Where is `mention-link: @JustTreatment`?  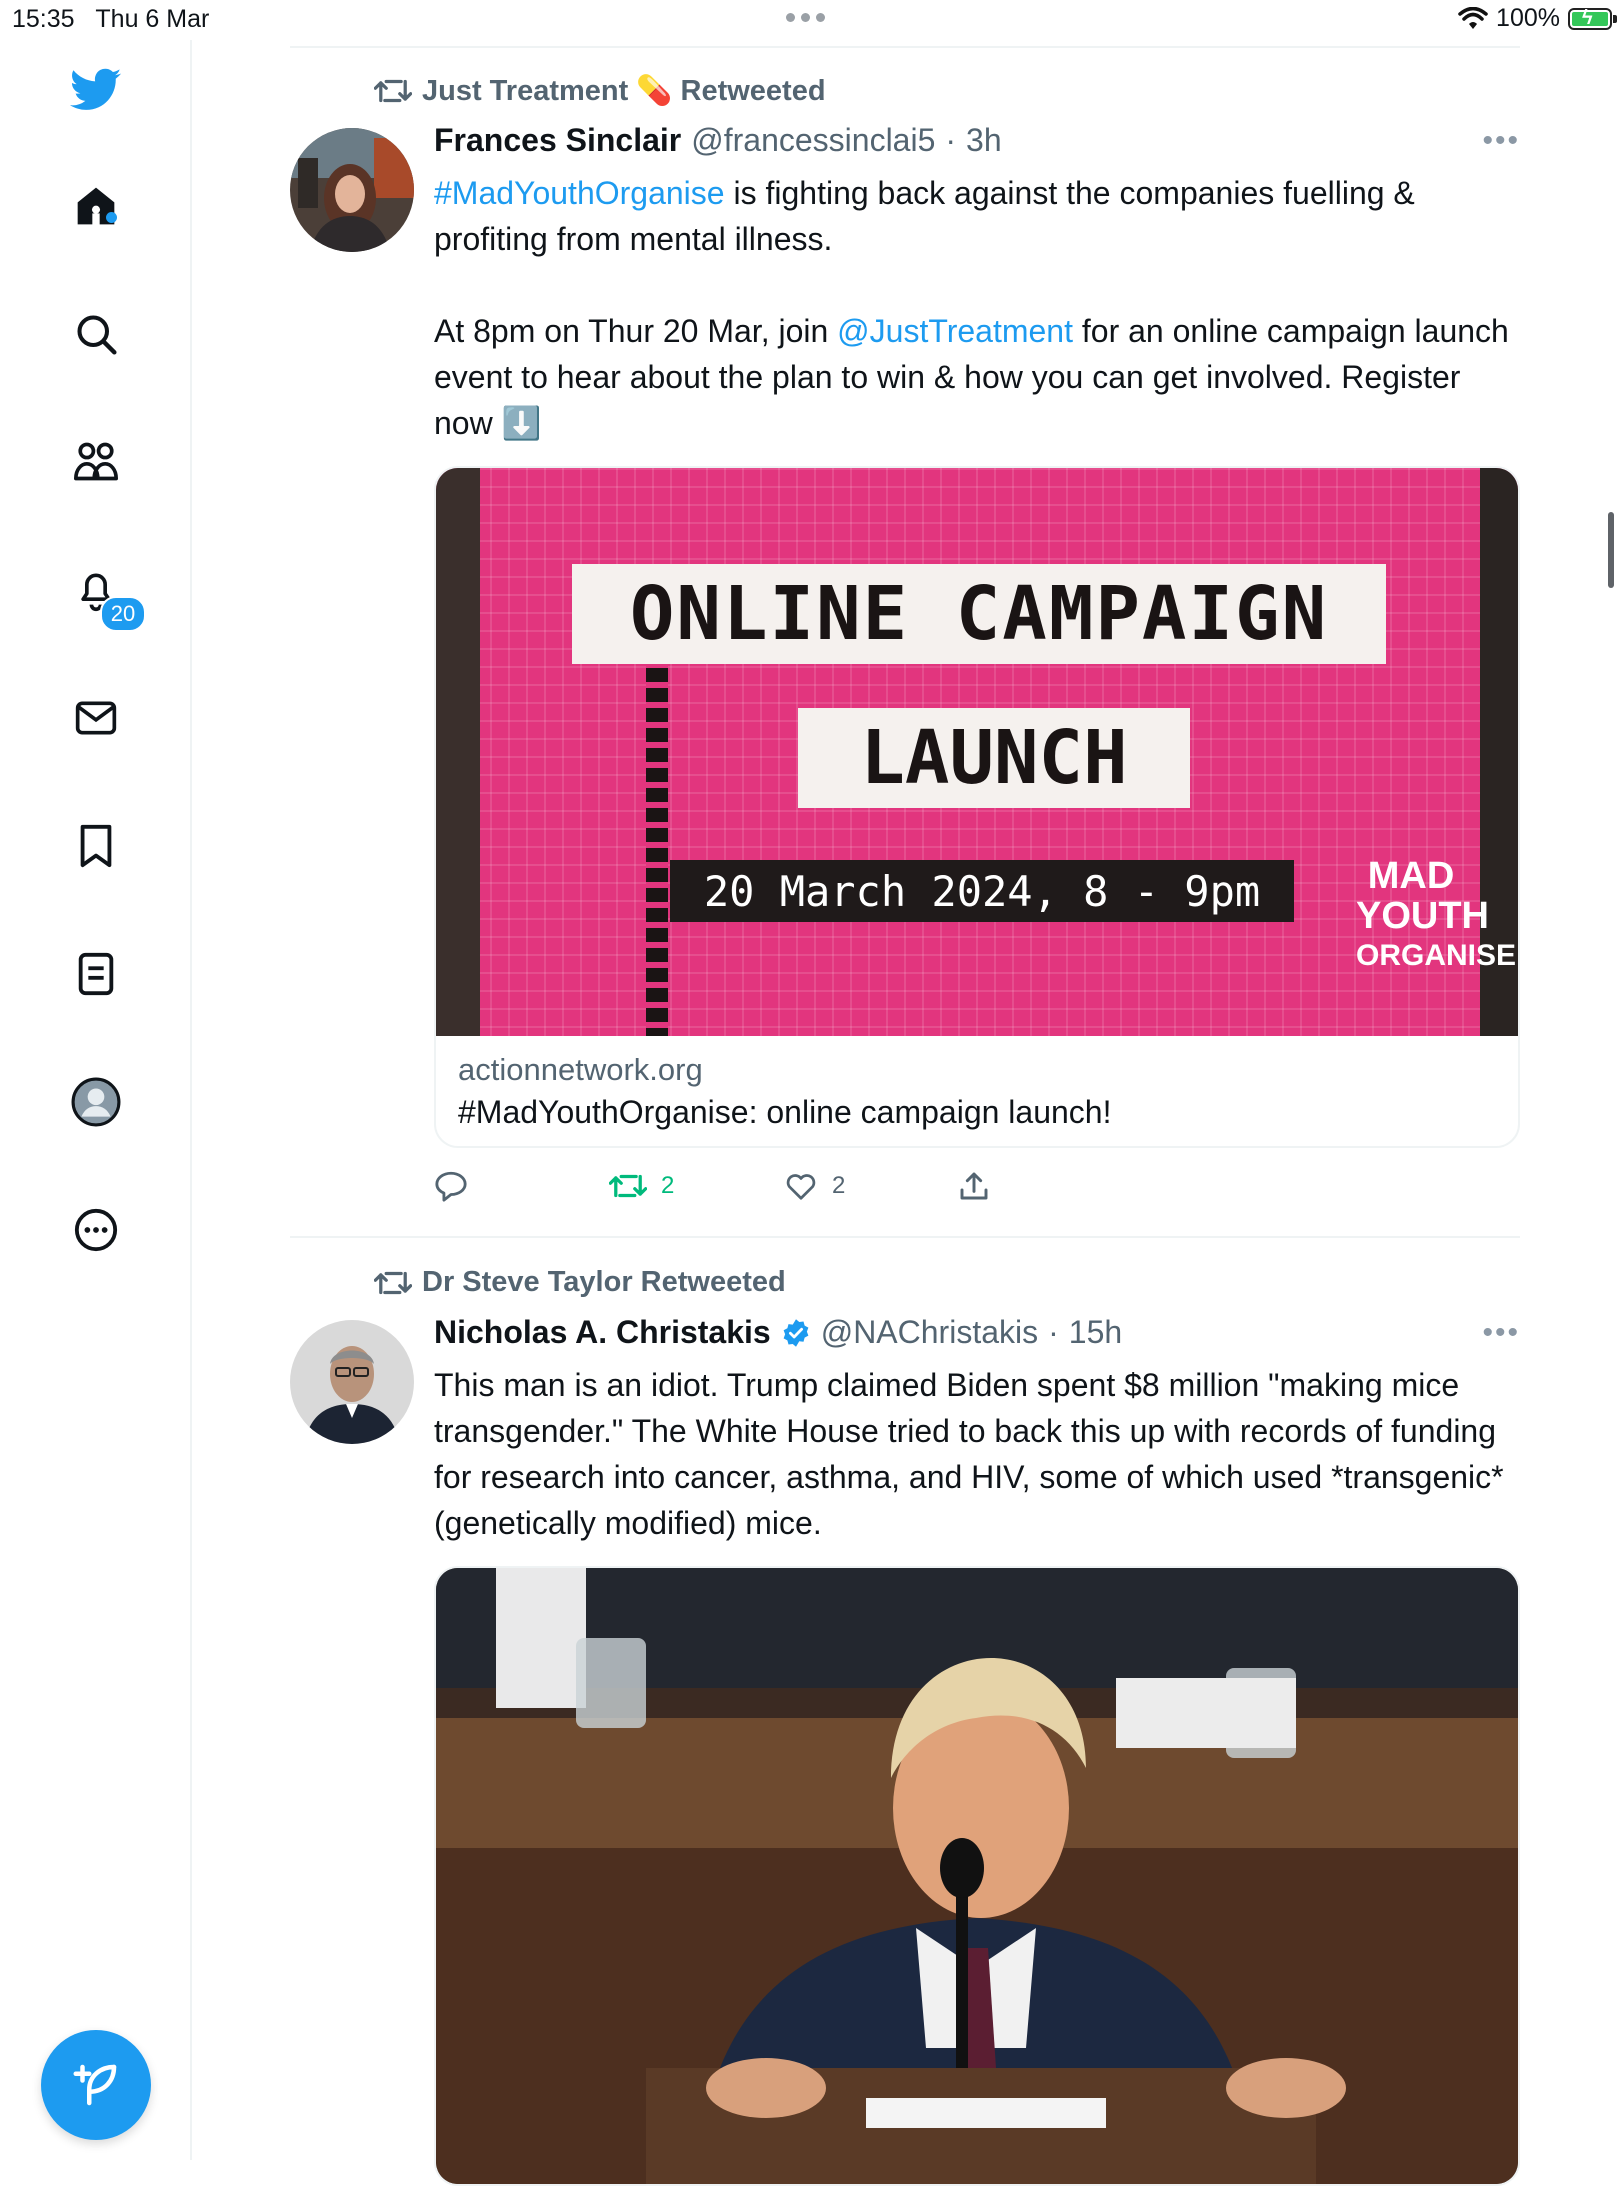
mention-link: @JustTreatment is located at coordinates (955, 331).